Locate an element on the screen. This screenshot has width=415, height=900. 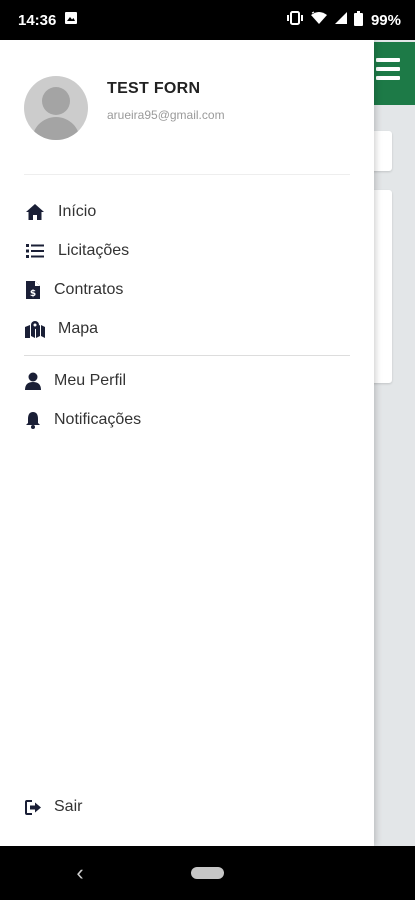
menu-icon is located at coordinates (388, 69).